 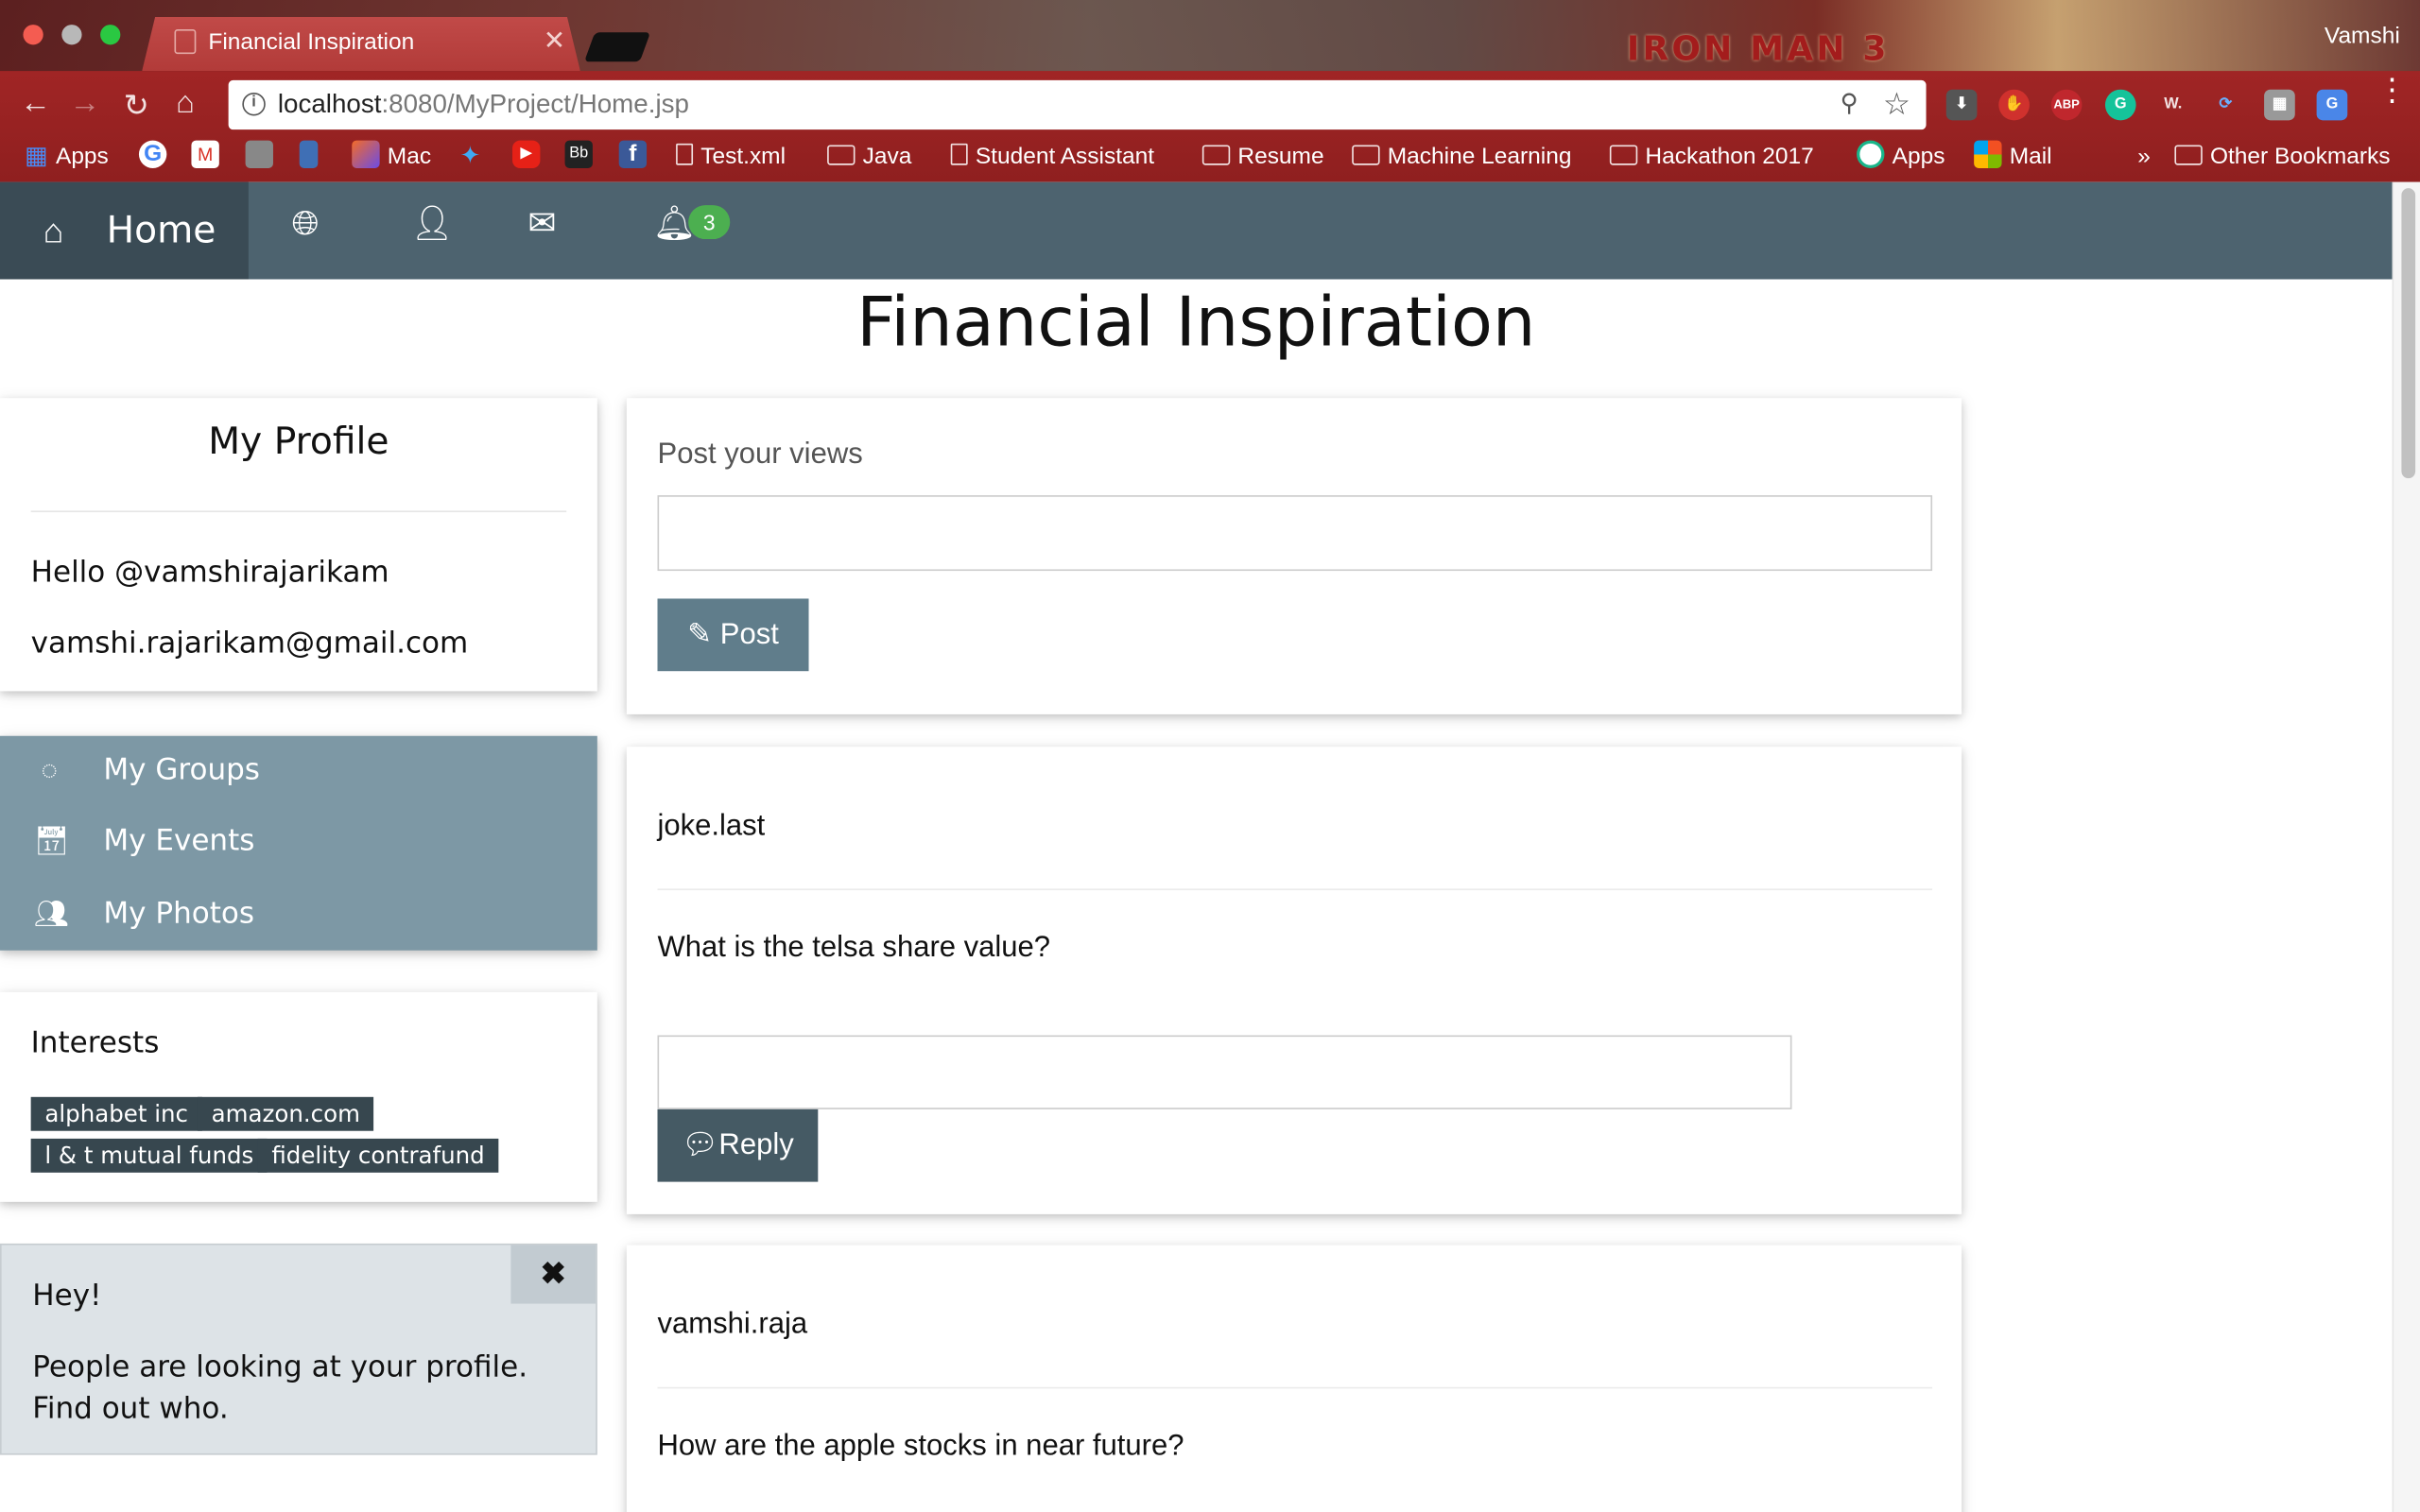 What do you see at coordinates (2280, 105) in the screenshot?
I see `image-extension-icon: ▦` at bounding box center [2280, 105].